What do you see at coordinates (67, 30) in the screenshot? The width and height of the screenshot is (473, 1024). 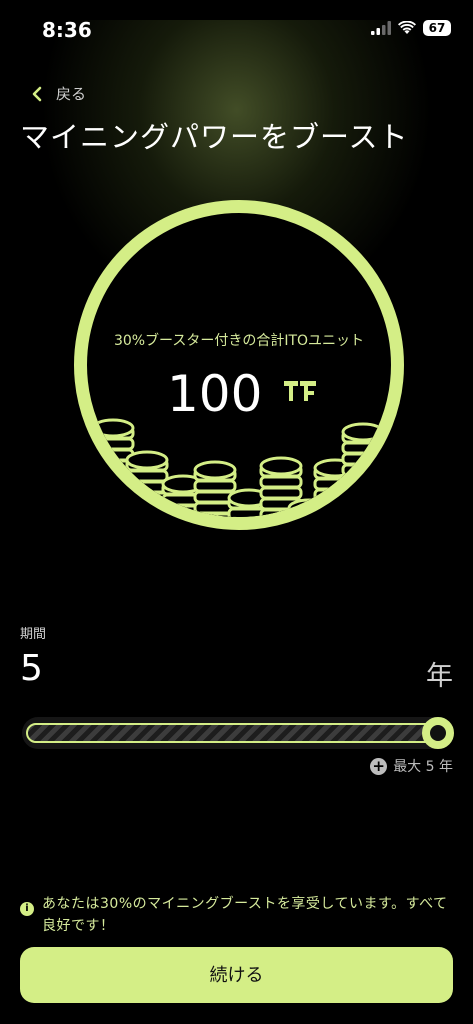 I see `status-time: 8:36` at bounding box center [67, 30].